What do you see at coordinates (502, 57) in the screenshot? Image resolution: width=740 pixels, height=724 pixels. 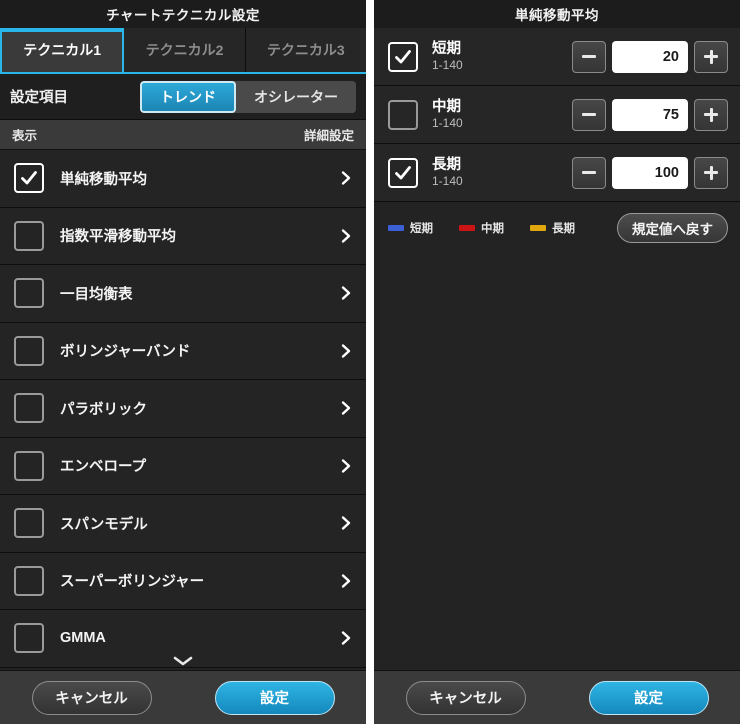 I see `period-text: 短期 1-140` at bounding box center [502, 57].